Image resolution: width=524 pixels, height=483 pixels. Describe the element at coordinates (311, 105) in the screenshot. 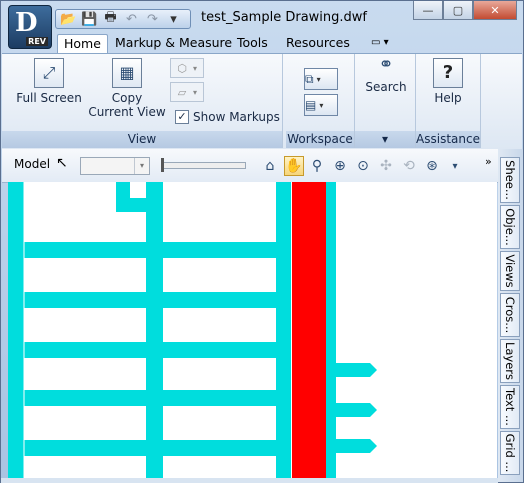

I see `palette-icon: ▤` at that location.